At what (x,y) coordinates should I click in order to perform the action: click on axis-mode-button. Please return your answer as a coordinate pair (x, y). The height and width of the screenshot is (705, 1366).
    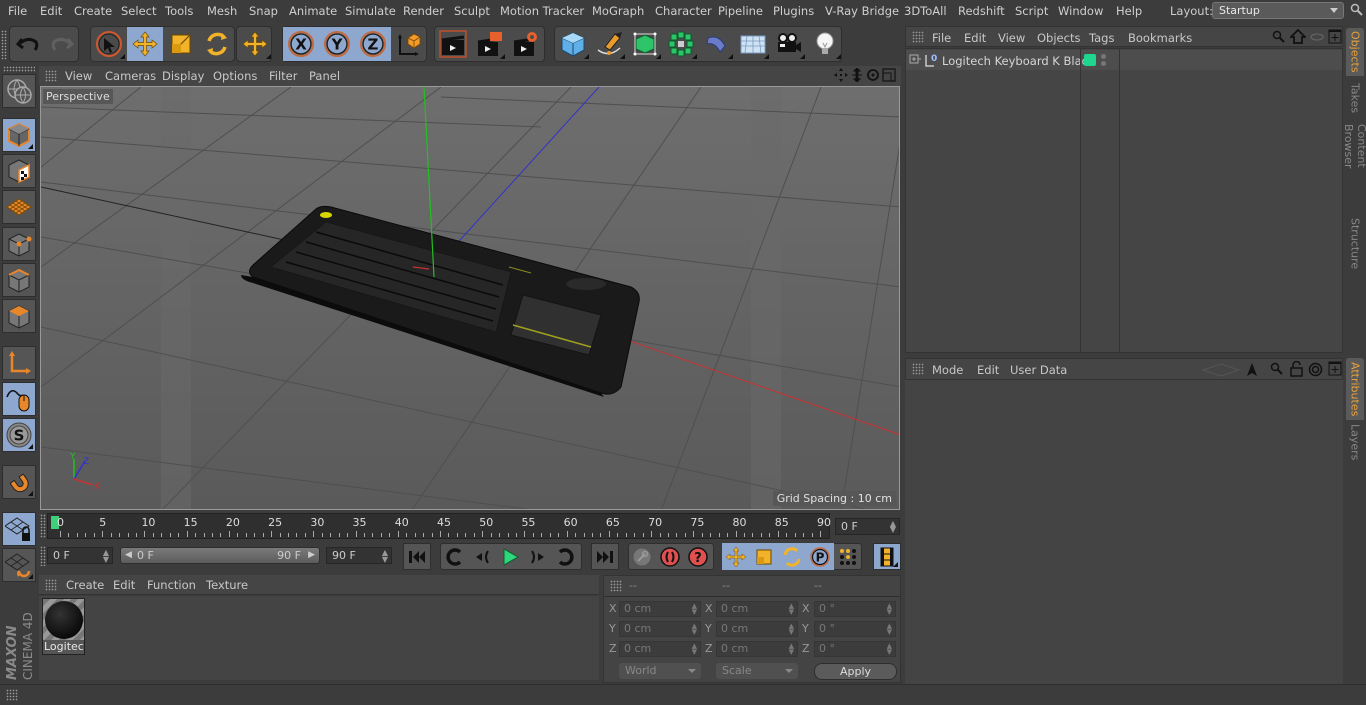
    Looking at the image, I should click on (19, 363).